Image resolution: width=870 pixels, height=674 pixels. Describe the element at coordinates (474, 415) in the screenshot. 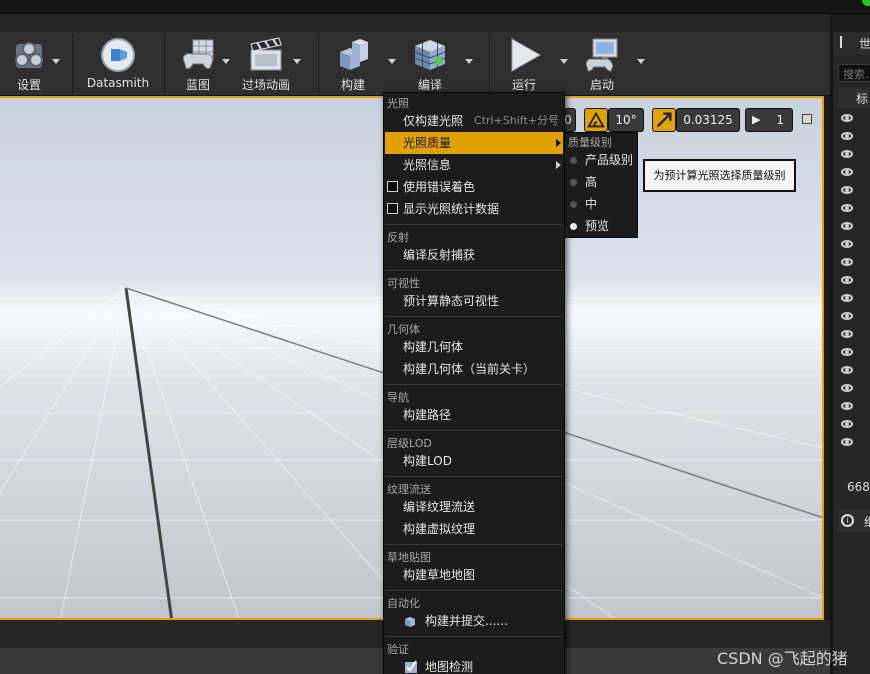

I see `menu-item-build-paths: 构建路径` at that location.